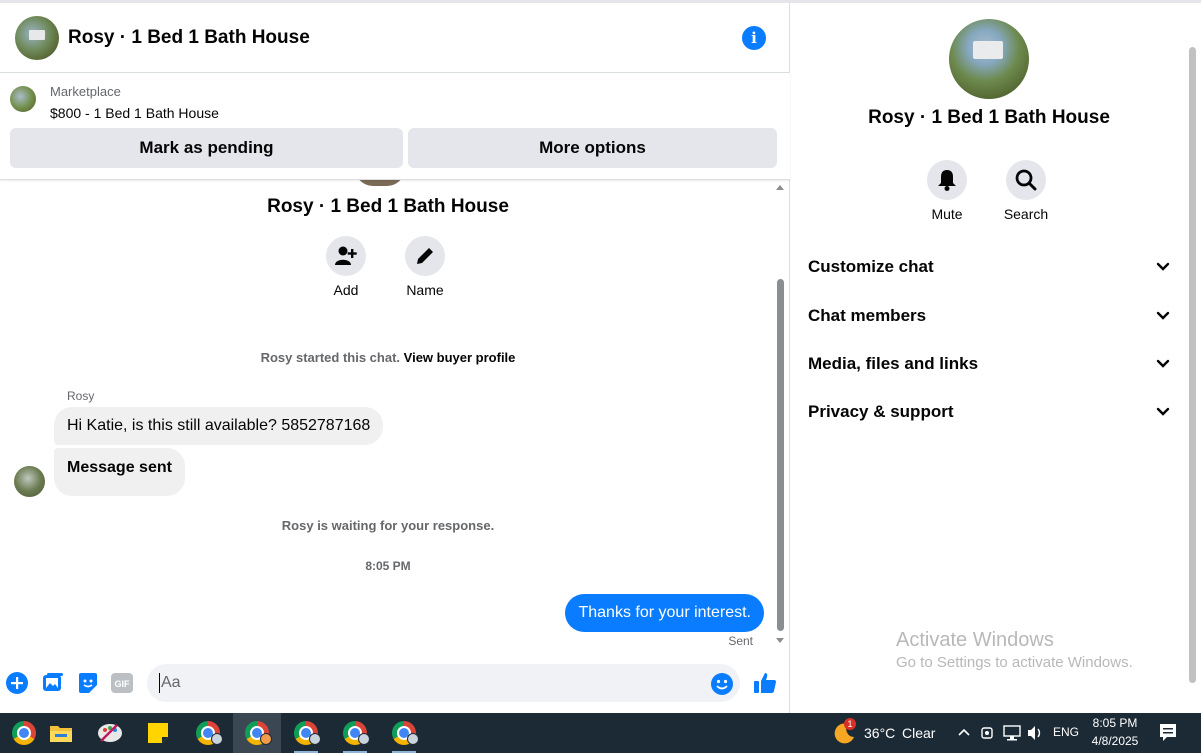  What do you see at coordinates (134, 113) in the screenshot?
I see `listing-title: $800 - 1 Bed 1 Bath House` at bounding box center [134, 113].